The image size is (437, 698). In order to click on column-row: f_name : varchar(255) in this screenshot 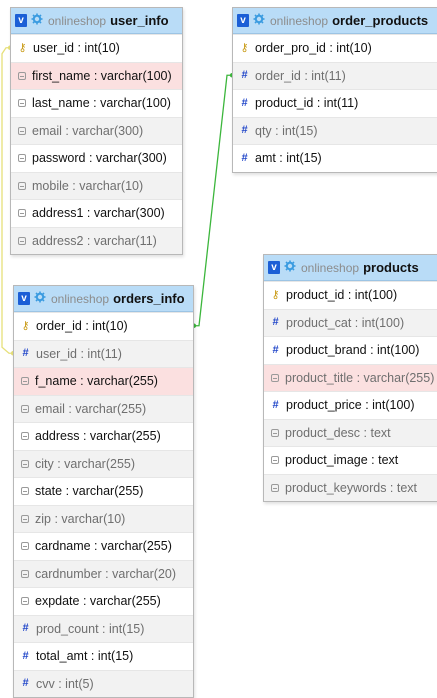, I will do `click(103, 381)`.